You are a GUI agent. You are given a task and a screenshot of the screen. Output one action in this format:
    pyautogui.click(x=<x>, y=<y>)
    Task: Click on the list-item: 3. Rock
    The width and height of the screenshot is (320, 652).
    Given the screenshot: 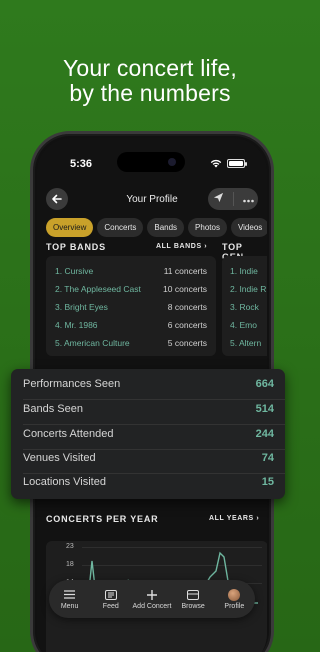 What is the action you would take?
    pyautogui.click(x=248, y=308)
    